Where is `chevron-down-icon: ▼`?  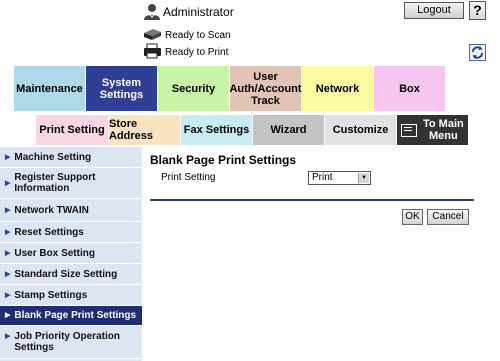
chevron-down-icon: ▼ is located at coordinates (363, 178).